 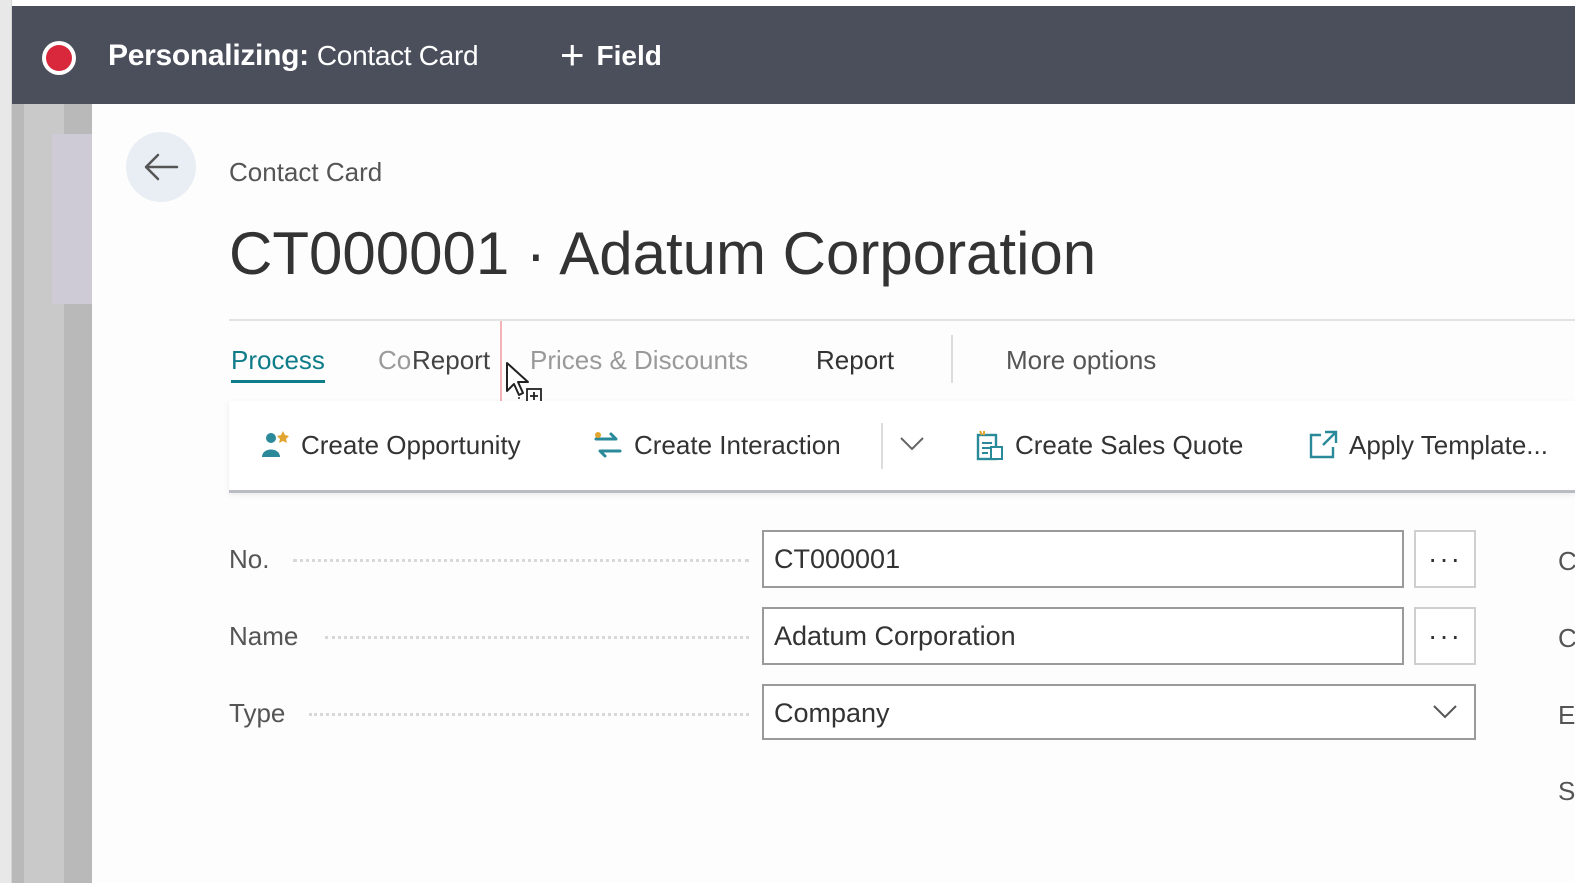 What do you see at coordinates (1566, 638) in the screenshot?
I see `right-column-label-2: C` at bounding box center [1566, 638].